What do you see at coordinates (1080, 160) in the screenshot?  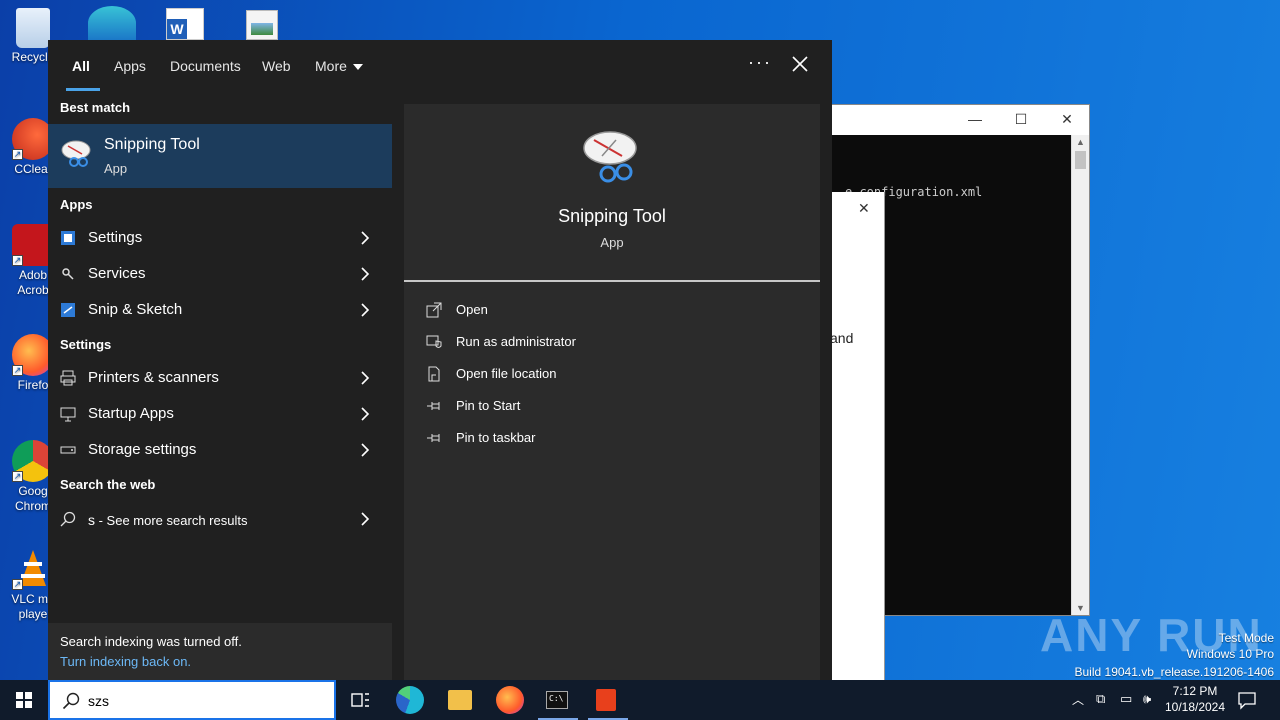 I see `scroll-thumb` at bounding box center [1080, 160].